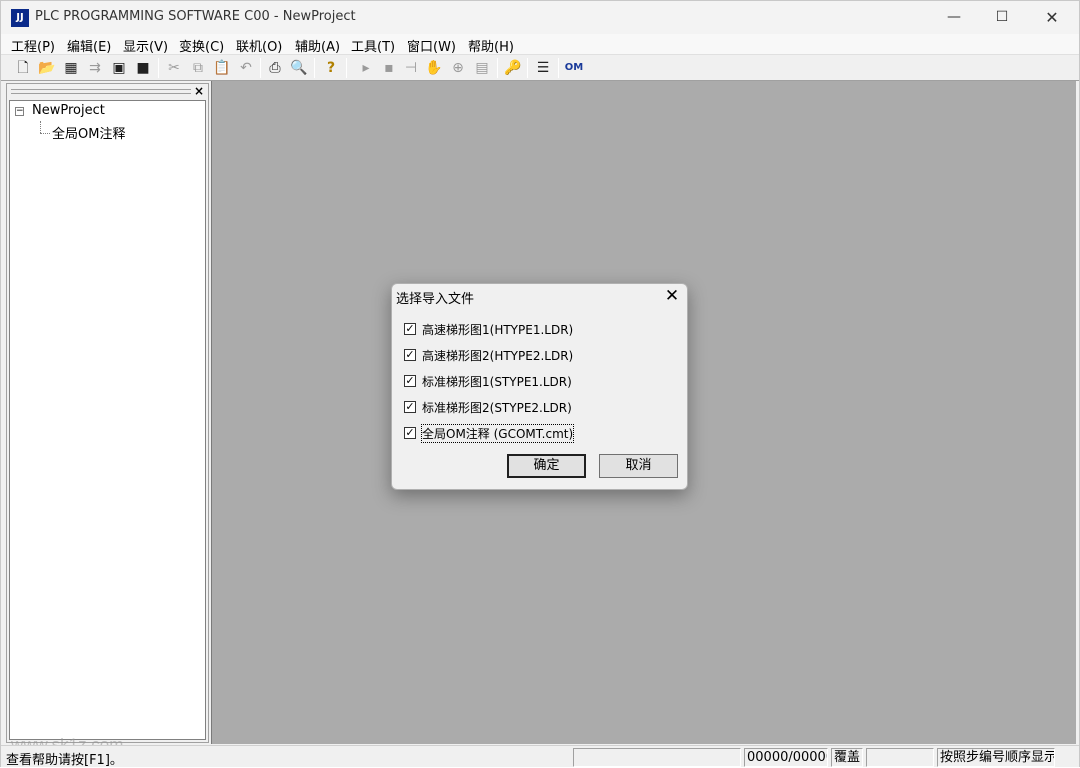 The image size is (1080, 768). Describe the element at coordinates (95, 68) in the screenshot. I see `convert-icon: ⇉` at that location.